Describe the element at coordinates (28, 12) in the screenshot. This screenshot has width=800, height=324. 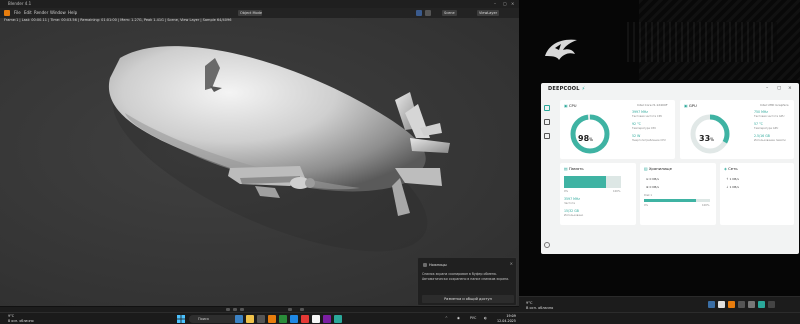
I see `menu-edit: Edit` at that location.